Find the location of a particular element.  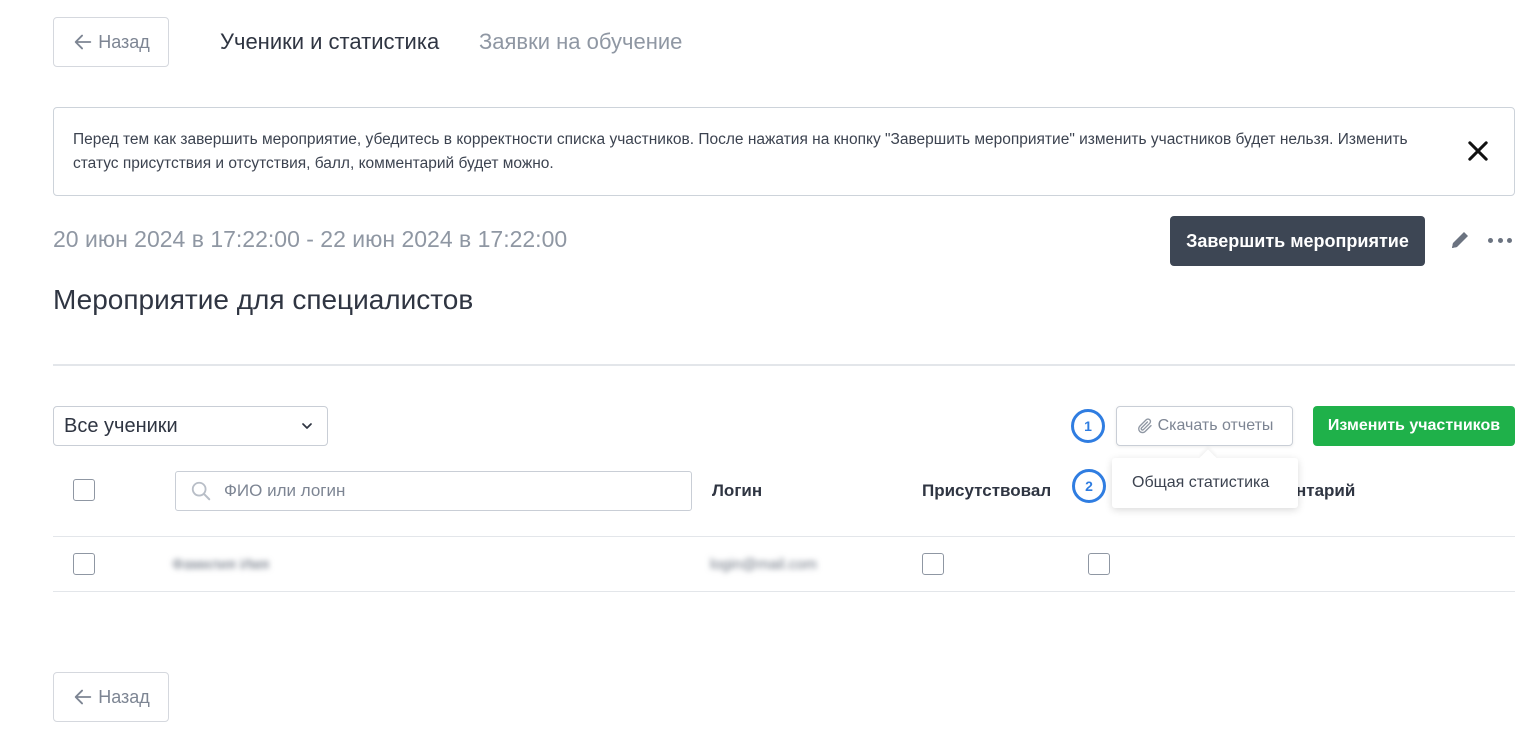

attended-checkbox is located at coordinates (933, 564).